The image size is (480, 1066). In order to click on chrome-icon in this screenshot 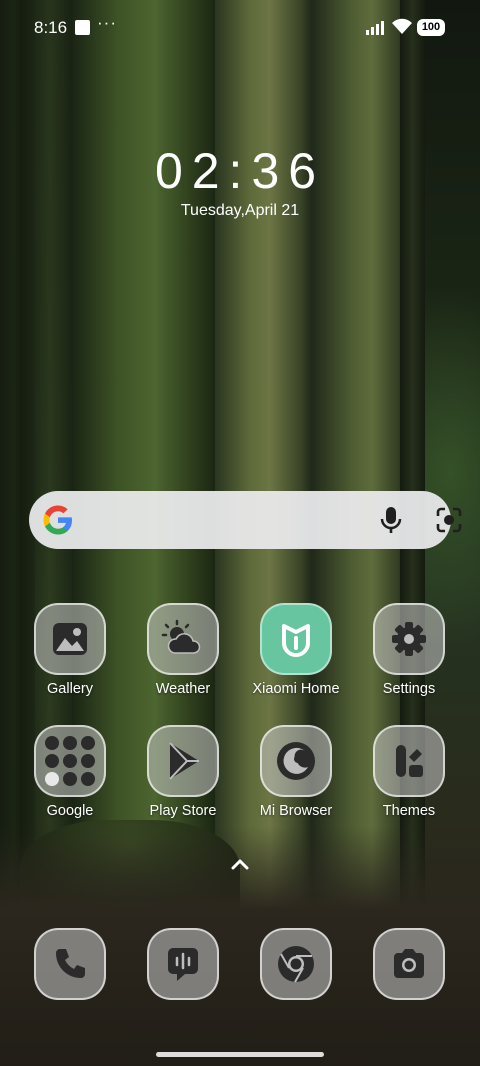, I will do `click(296, 964)`.